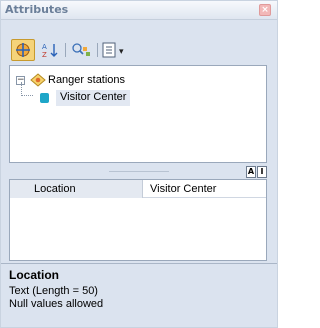 The width and height of the screenshot is (320, 328). I want to click on description-title: Location, so click(34, 275).